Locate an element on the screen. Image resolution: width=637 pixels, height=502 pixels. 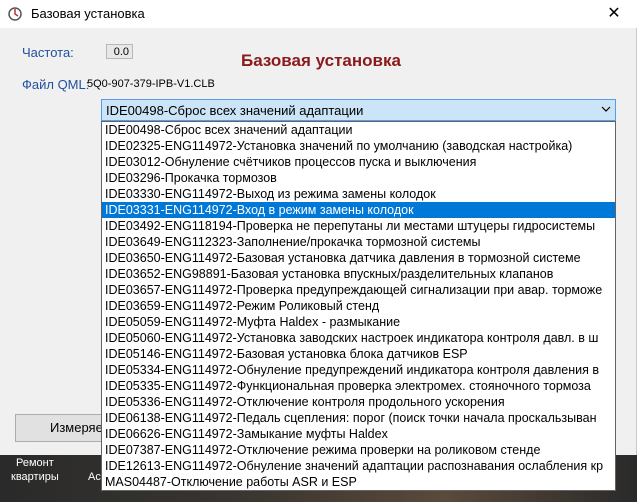
window-title: Базовая установка is located at coordinates (88, 13).